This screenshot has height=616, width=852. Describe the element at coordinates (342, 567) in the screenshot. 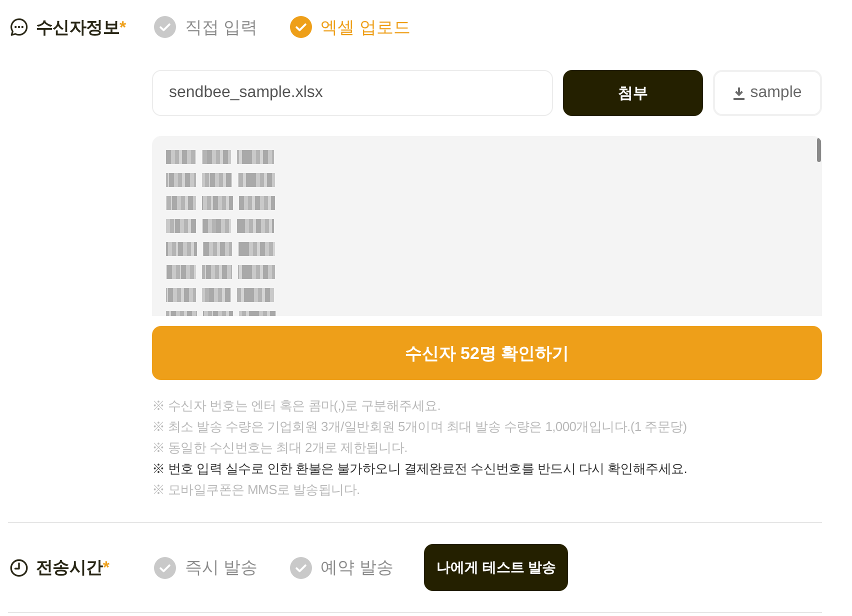

I see `radio-option: 예약 발송` at that location.